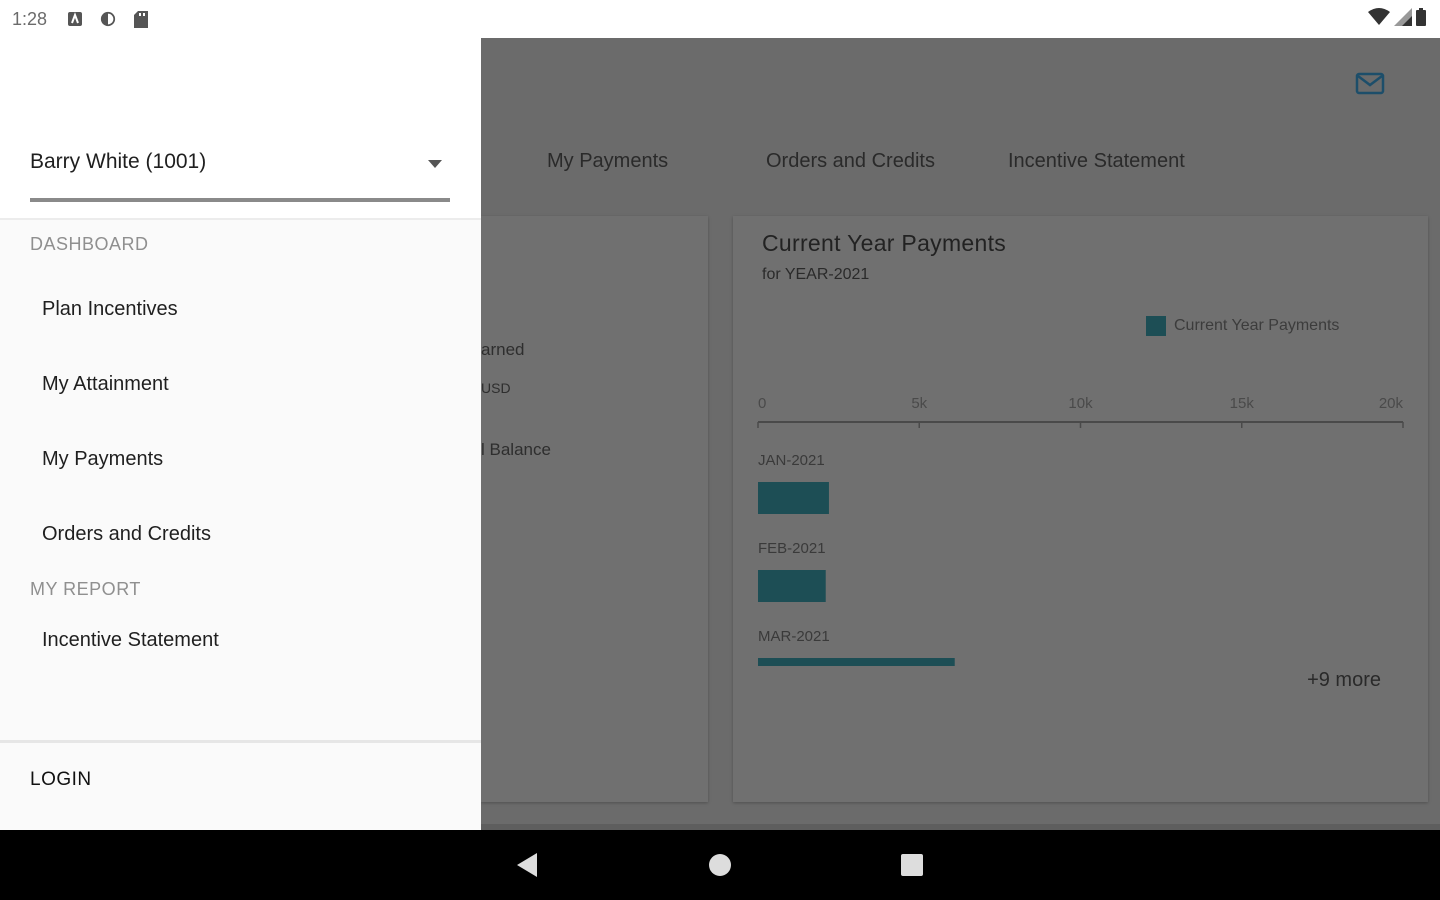  I want to click on status-time: 1:28, so click(30, 18).